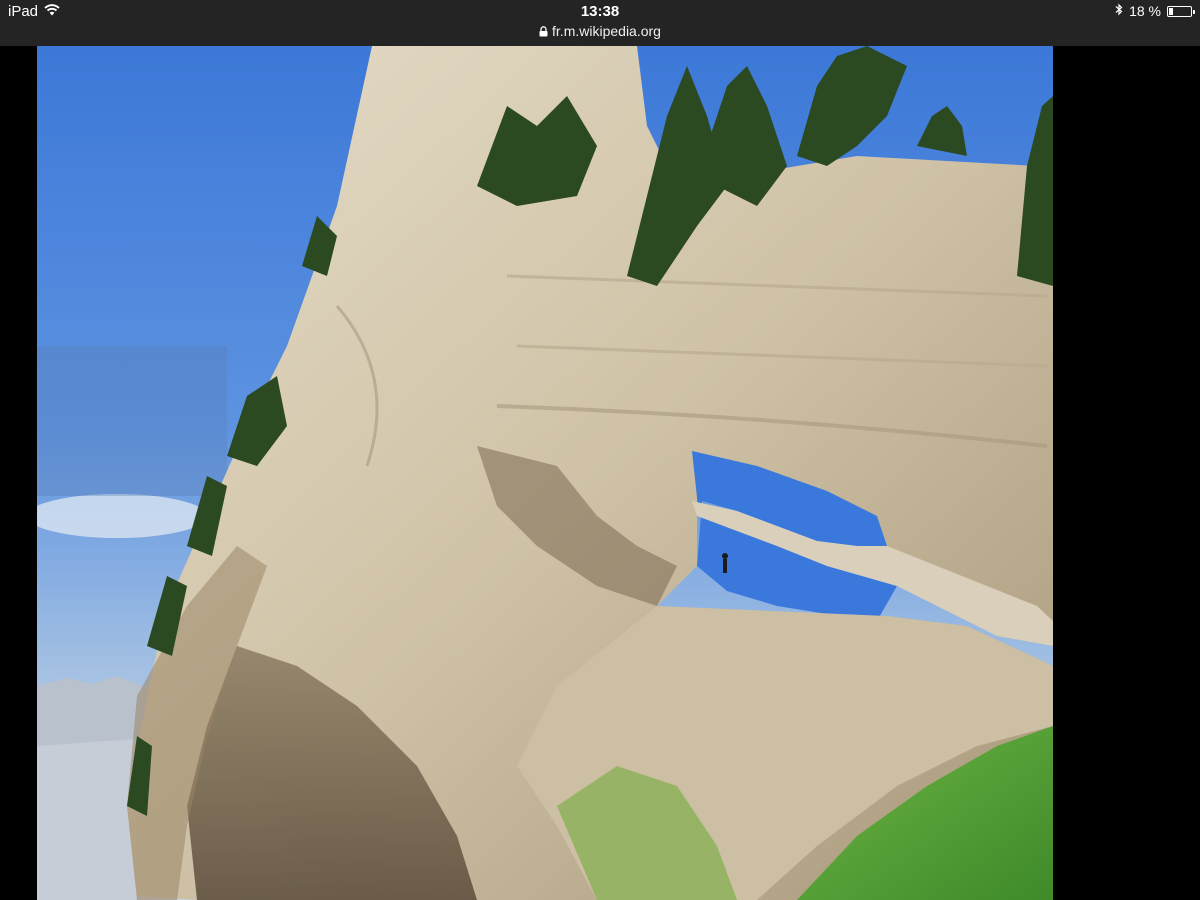  I want to click on battery-level, so click(1171, 11).